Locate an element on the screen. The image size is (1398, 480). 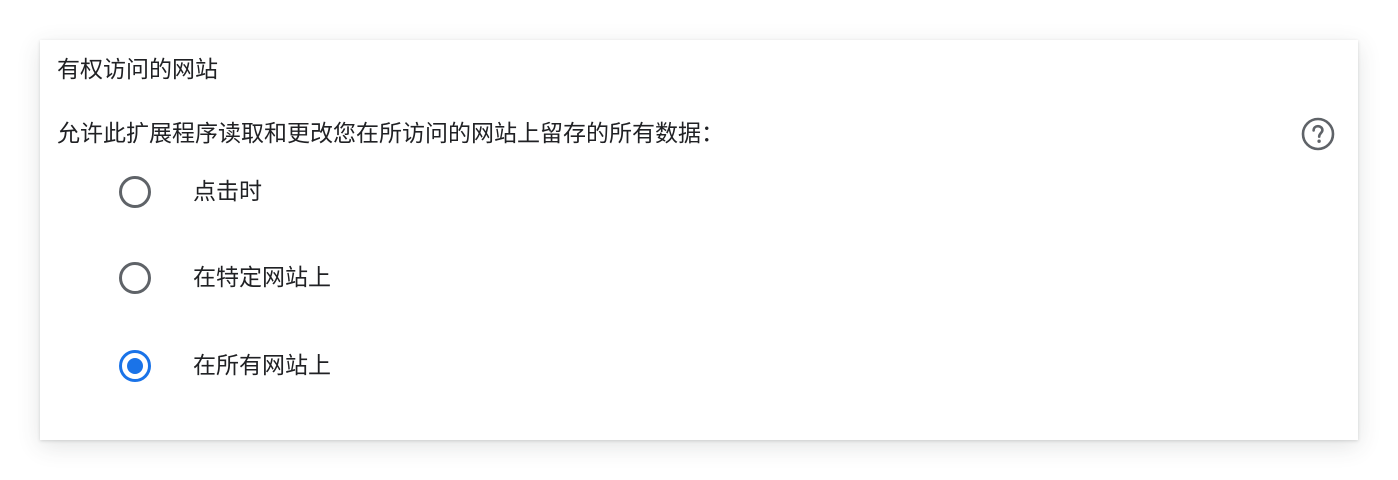
radio-on-click is located at coordinates (135, 192).